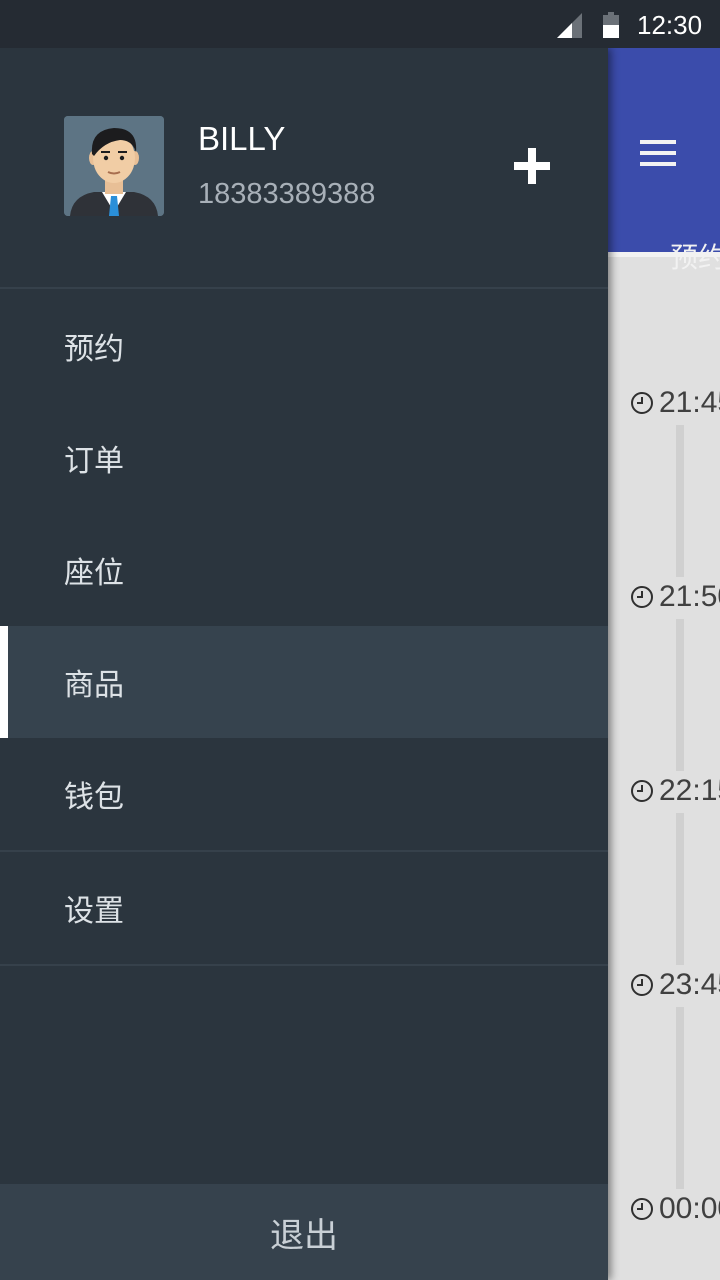  I want to click on menu-divider, so click(304, 965).